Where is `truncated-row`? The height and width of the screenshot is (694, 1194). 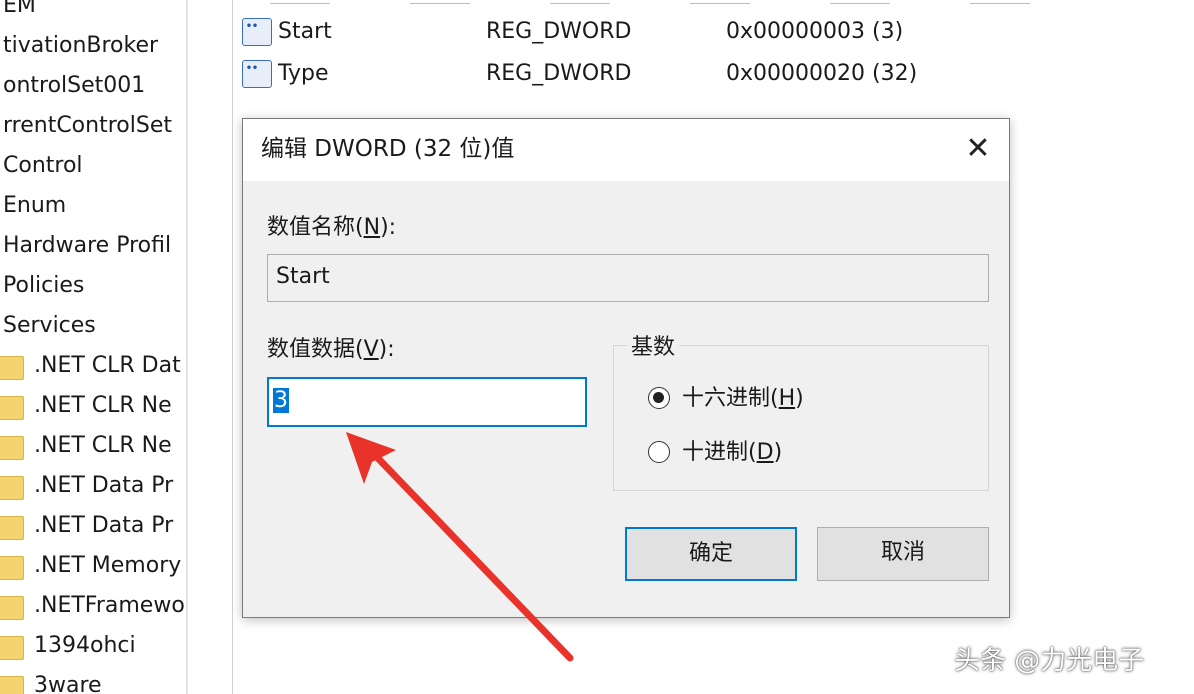 truncated-row is located at coordinates (690, 2).